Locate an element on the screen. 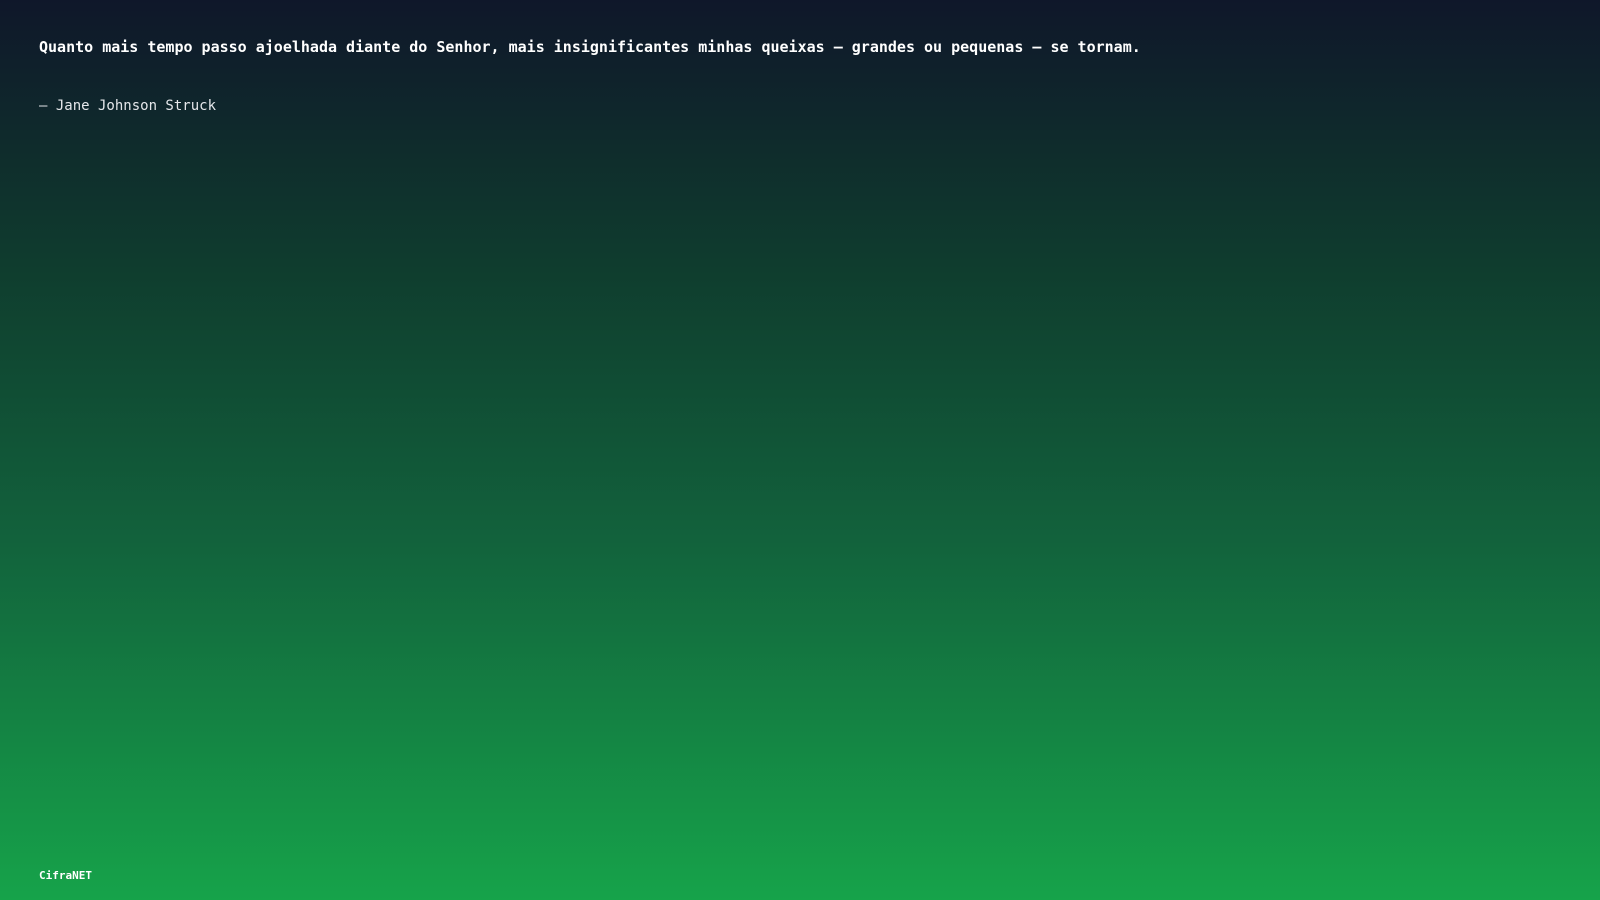  brand-label: CifraNET is located at coordinates (65, 875).